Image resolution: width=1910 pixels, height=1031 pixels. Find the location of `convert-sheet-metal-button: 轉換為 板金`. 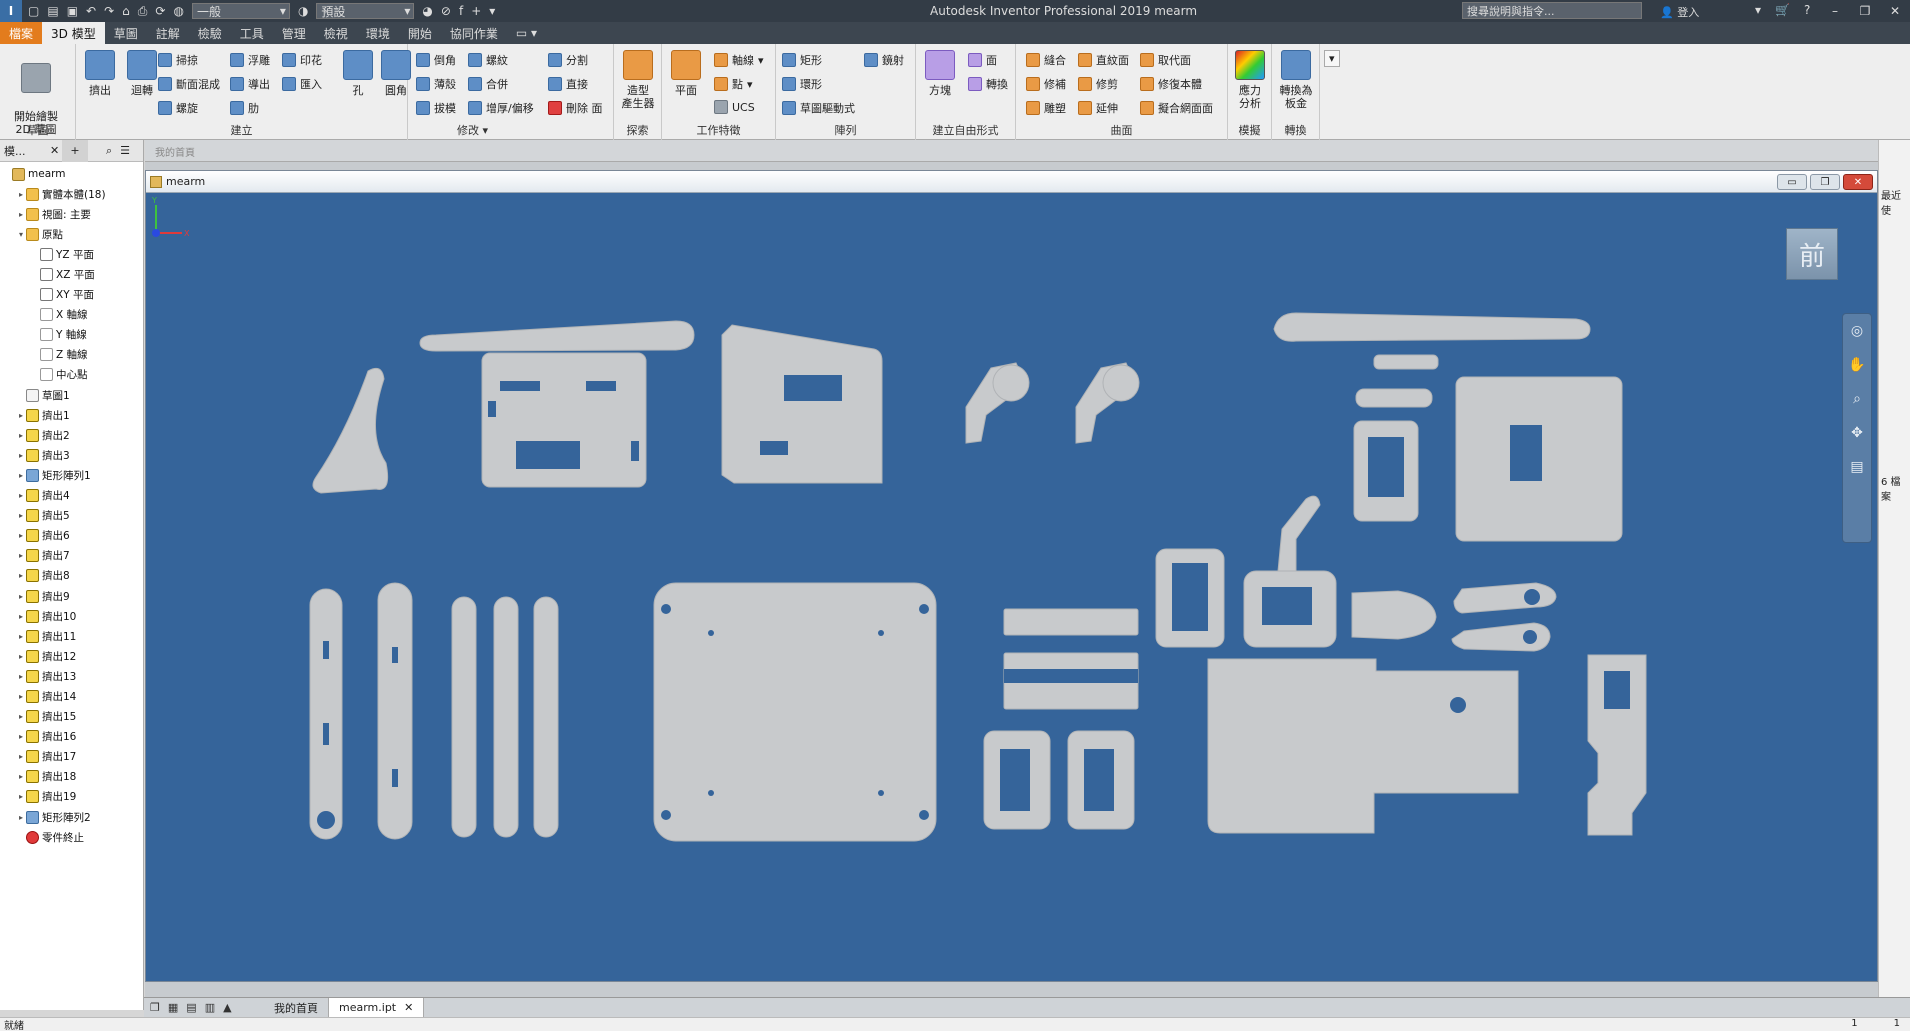

convert-sheet-metal-button: 轉換為 板金 is located at coordinates (1296, 80).